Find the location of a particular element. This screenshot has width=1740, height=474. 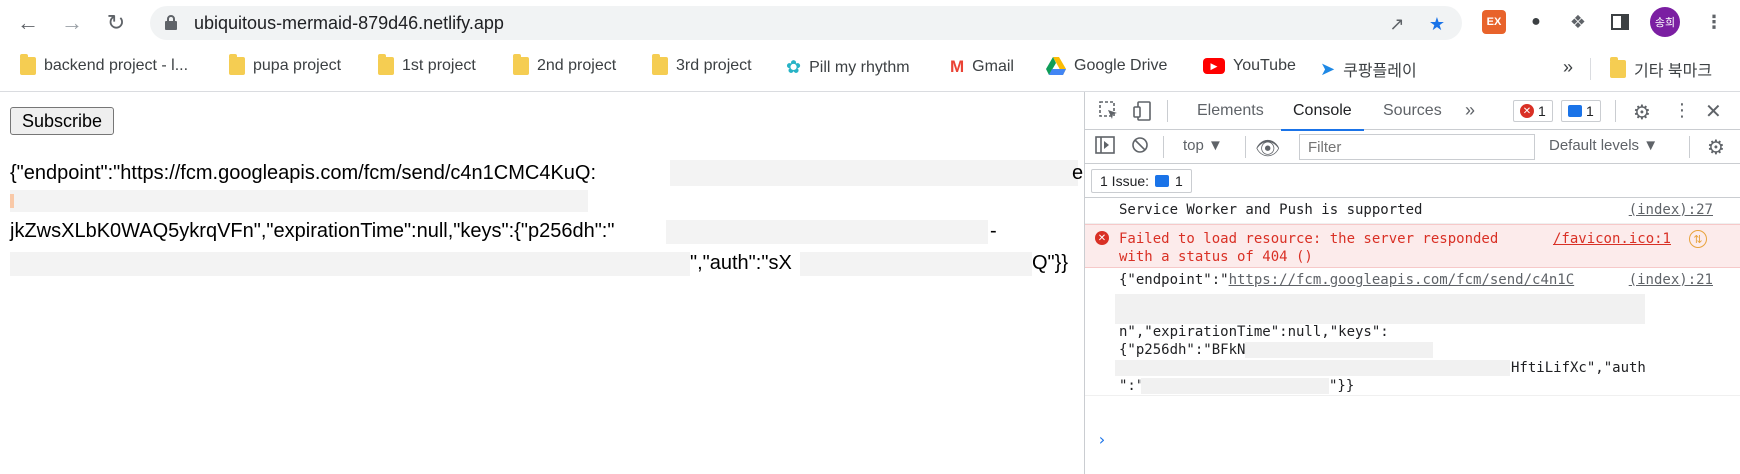

bookmark-label: 기타 북마크 is located at coordinates (1673, 71).